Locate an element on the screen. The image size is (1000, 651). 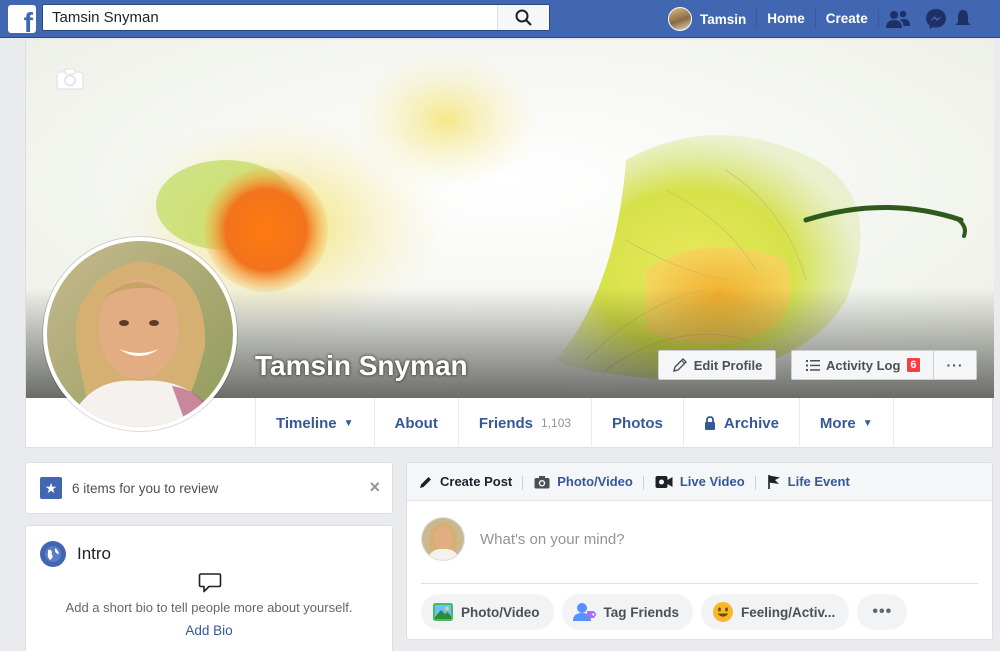
composer-tab-create-post: Create Post is located at coordinates (471, 482).